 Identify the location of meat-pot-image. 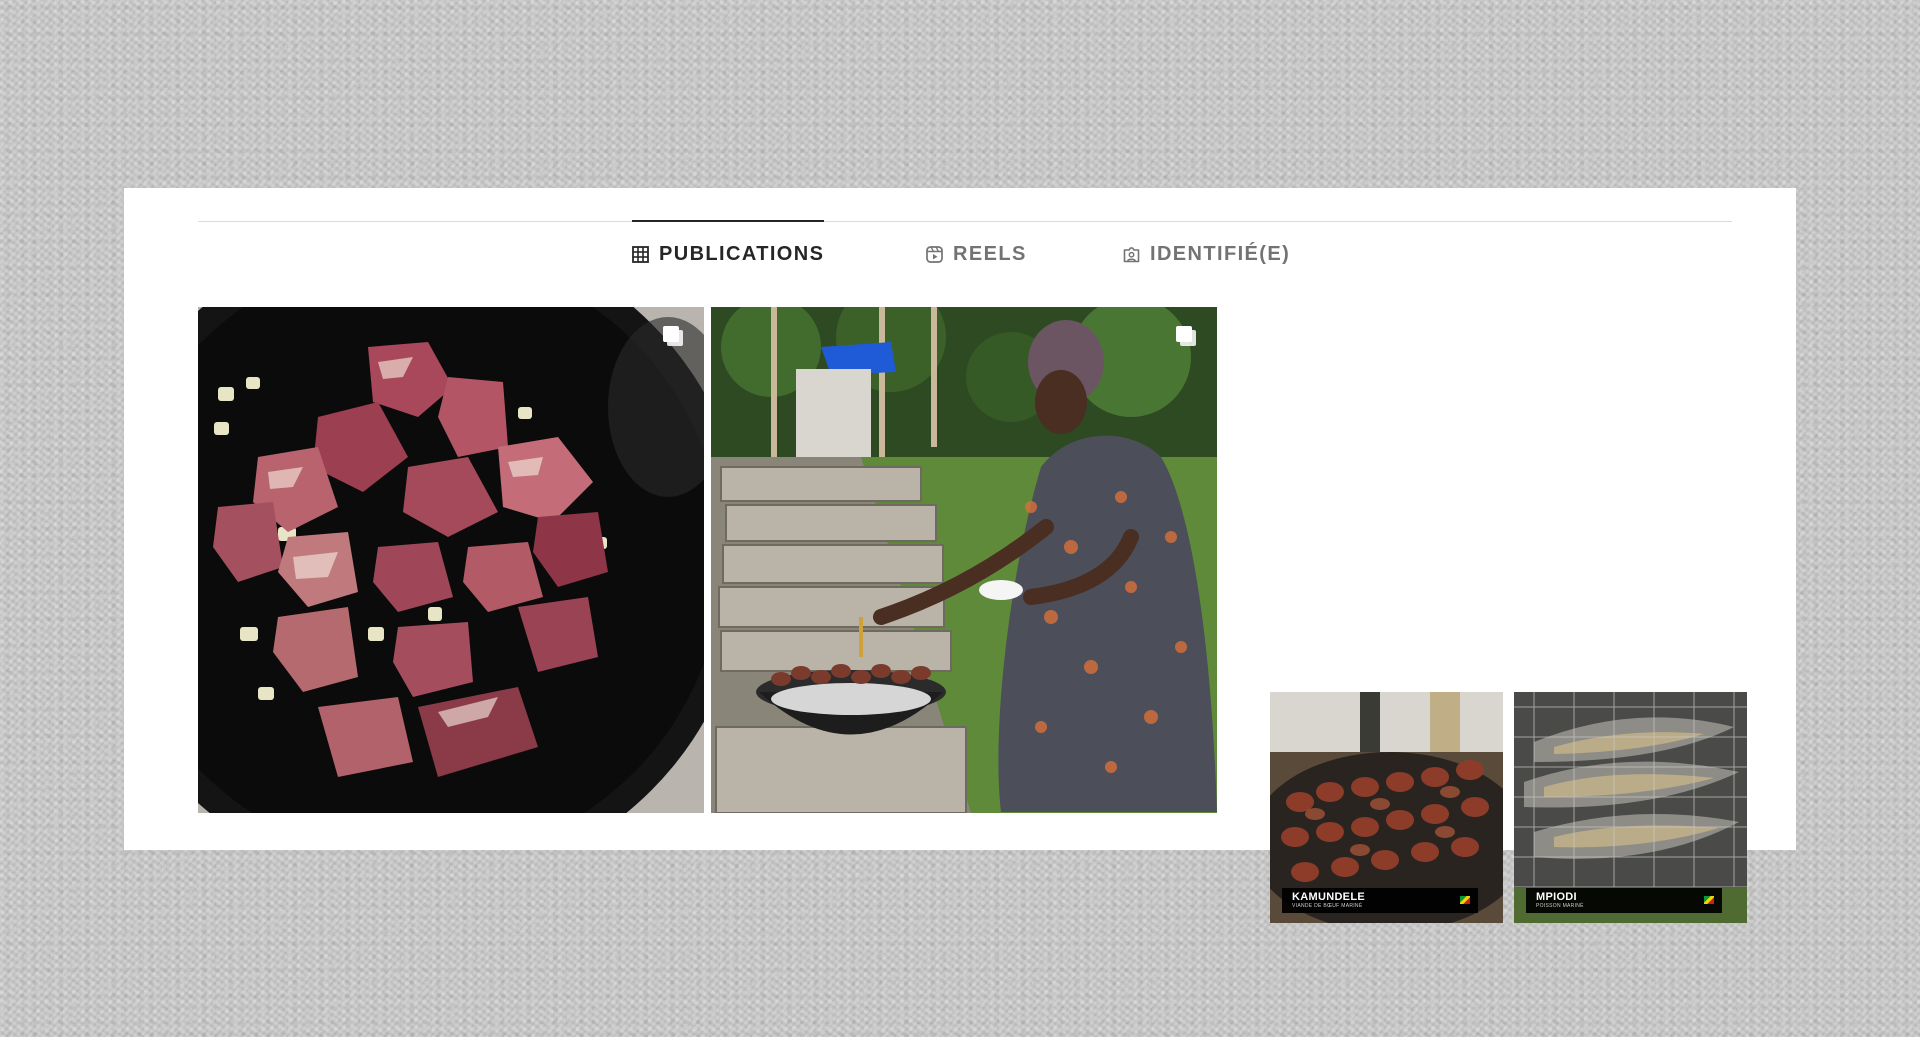
(451, 560).